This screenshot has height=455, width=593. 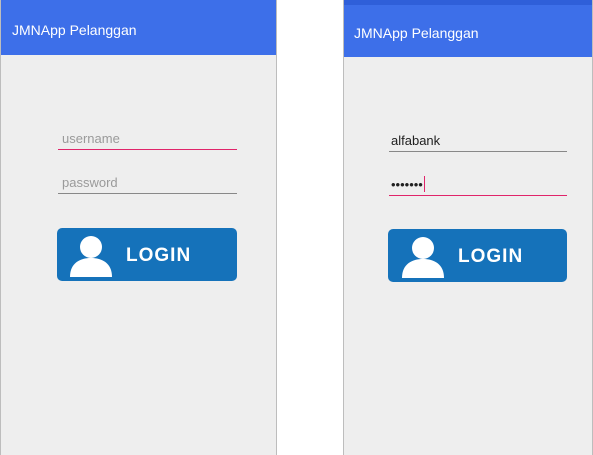 What do you see at coordinates (478, 141) in the screenshot?
I see `username-field: alfabank` at bounding box center [478, 141].